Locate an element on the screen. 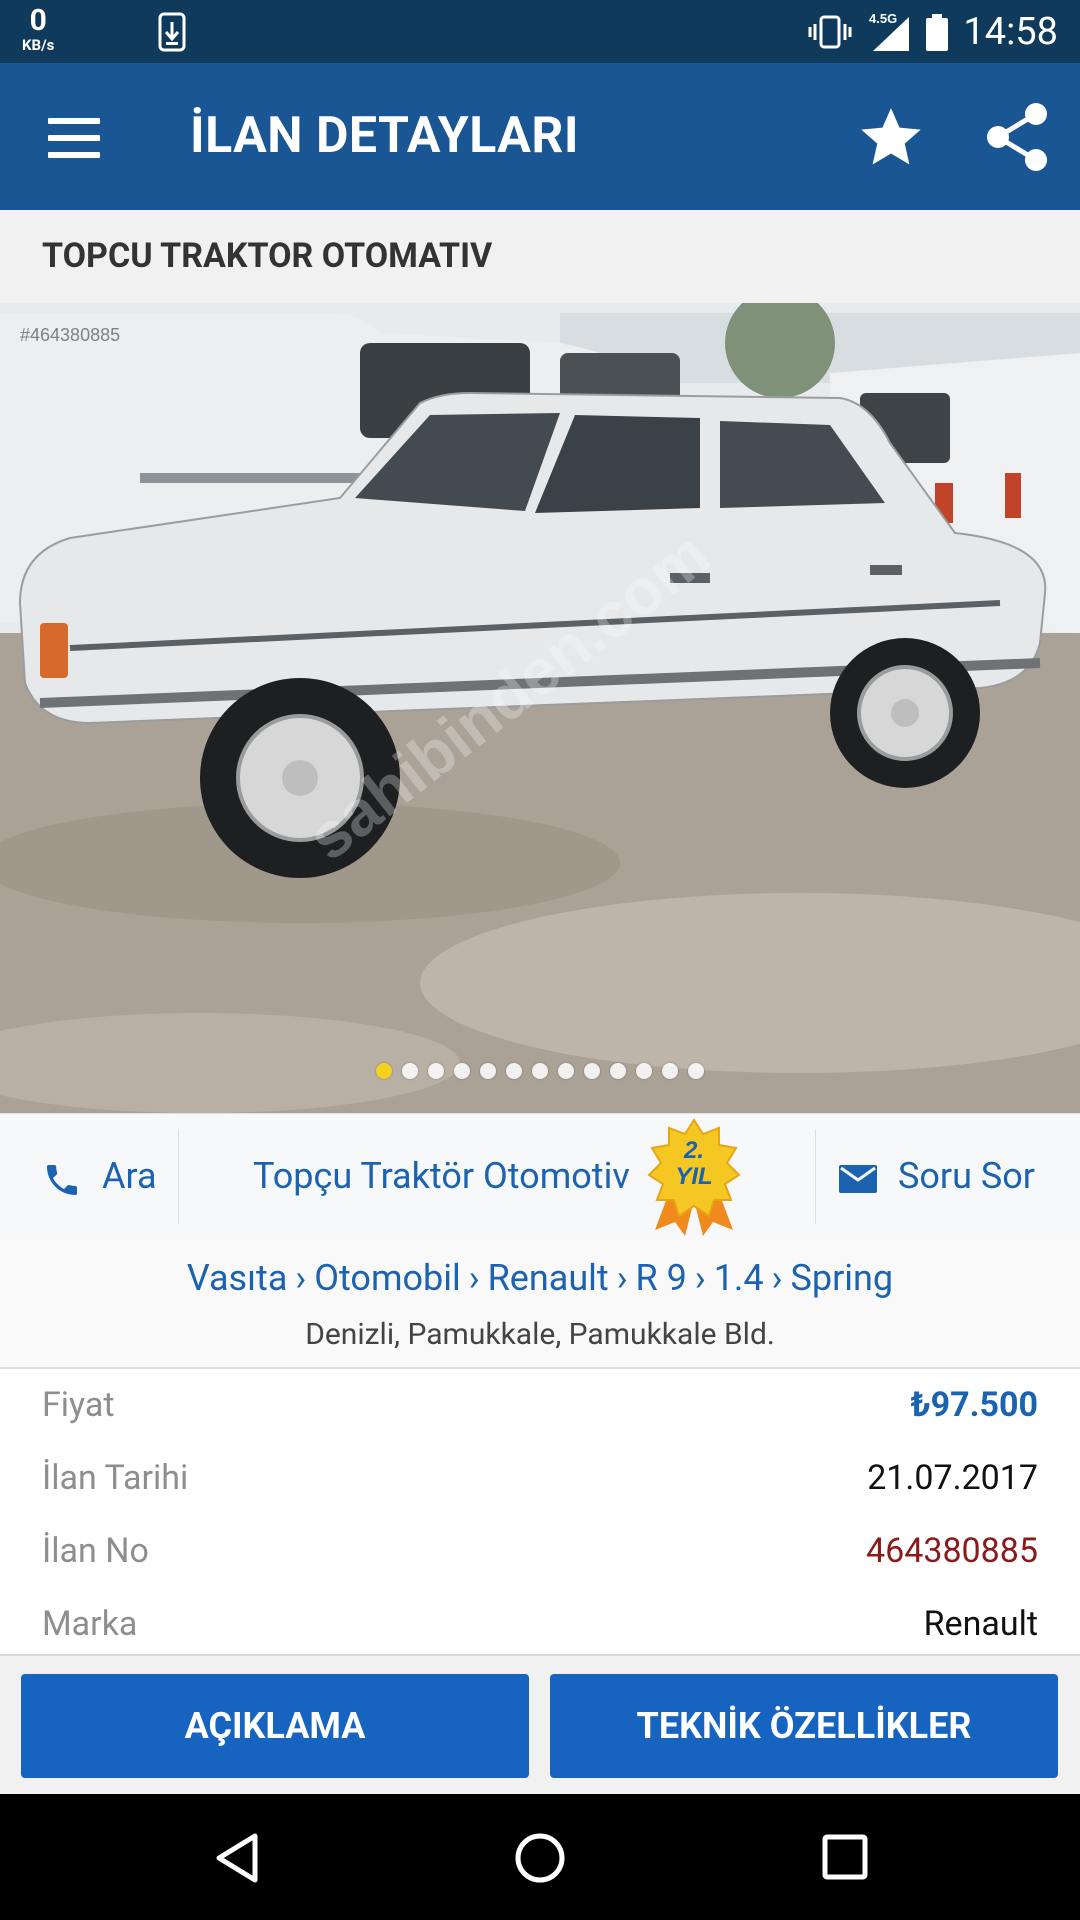 This screenshot has height=1920, width=1080. detail-row-date: İlan Tarihi 21.07.2017 is located at coordinates (540, 1478).